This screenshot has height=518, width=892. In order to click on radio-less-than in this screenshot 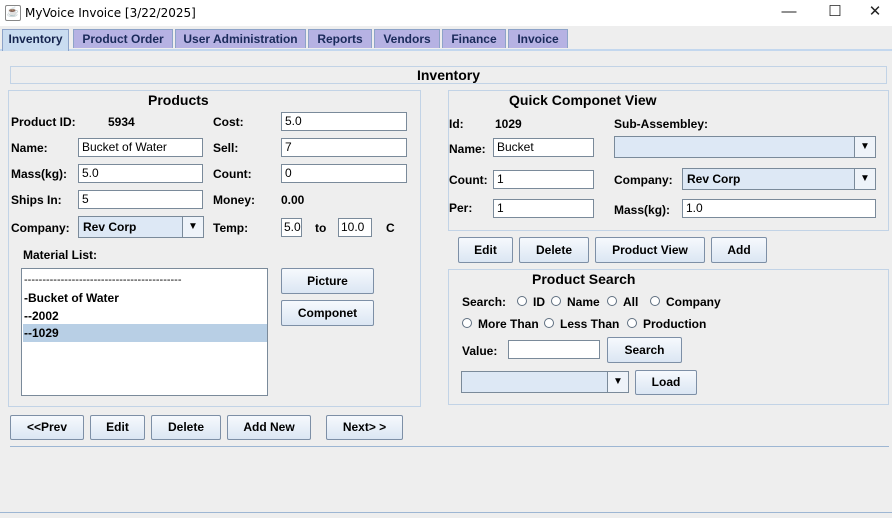, I will do `click(549, 323)`.